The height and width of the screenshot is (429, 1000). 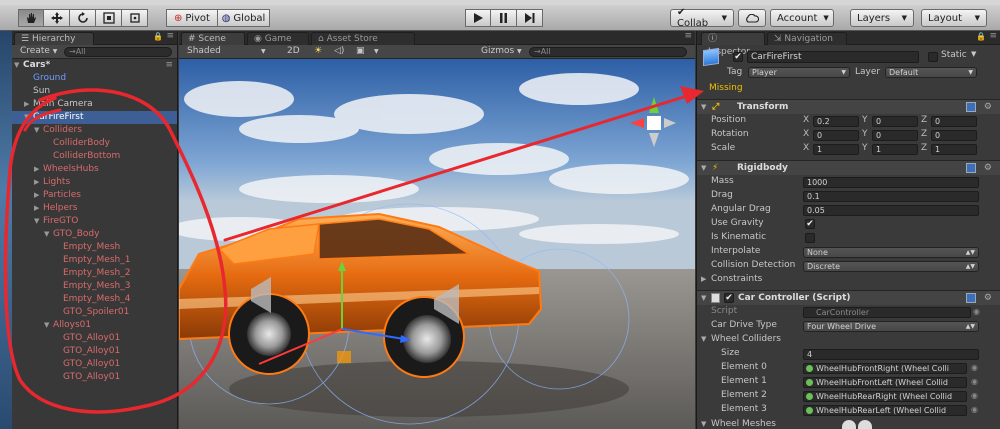 What do you see at coordinates (973, 54) in the screenshot?
I see `dropdown-caret-icon: ▼` at bounding box center [973, 54].